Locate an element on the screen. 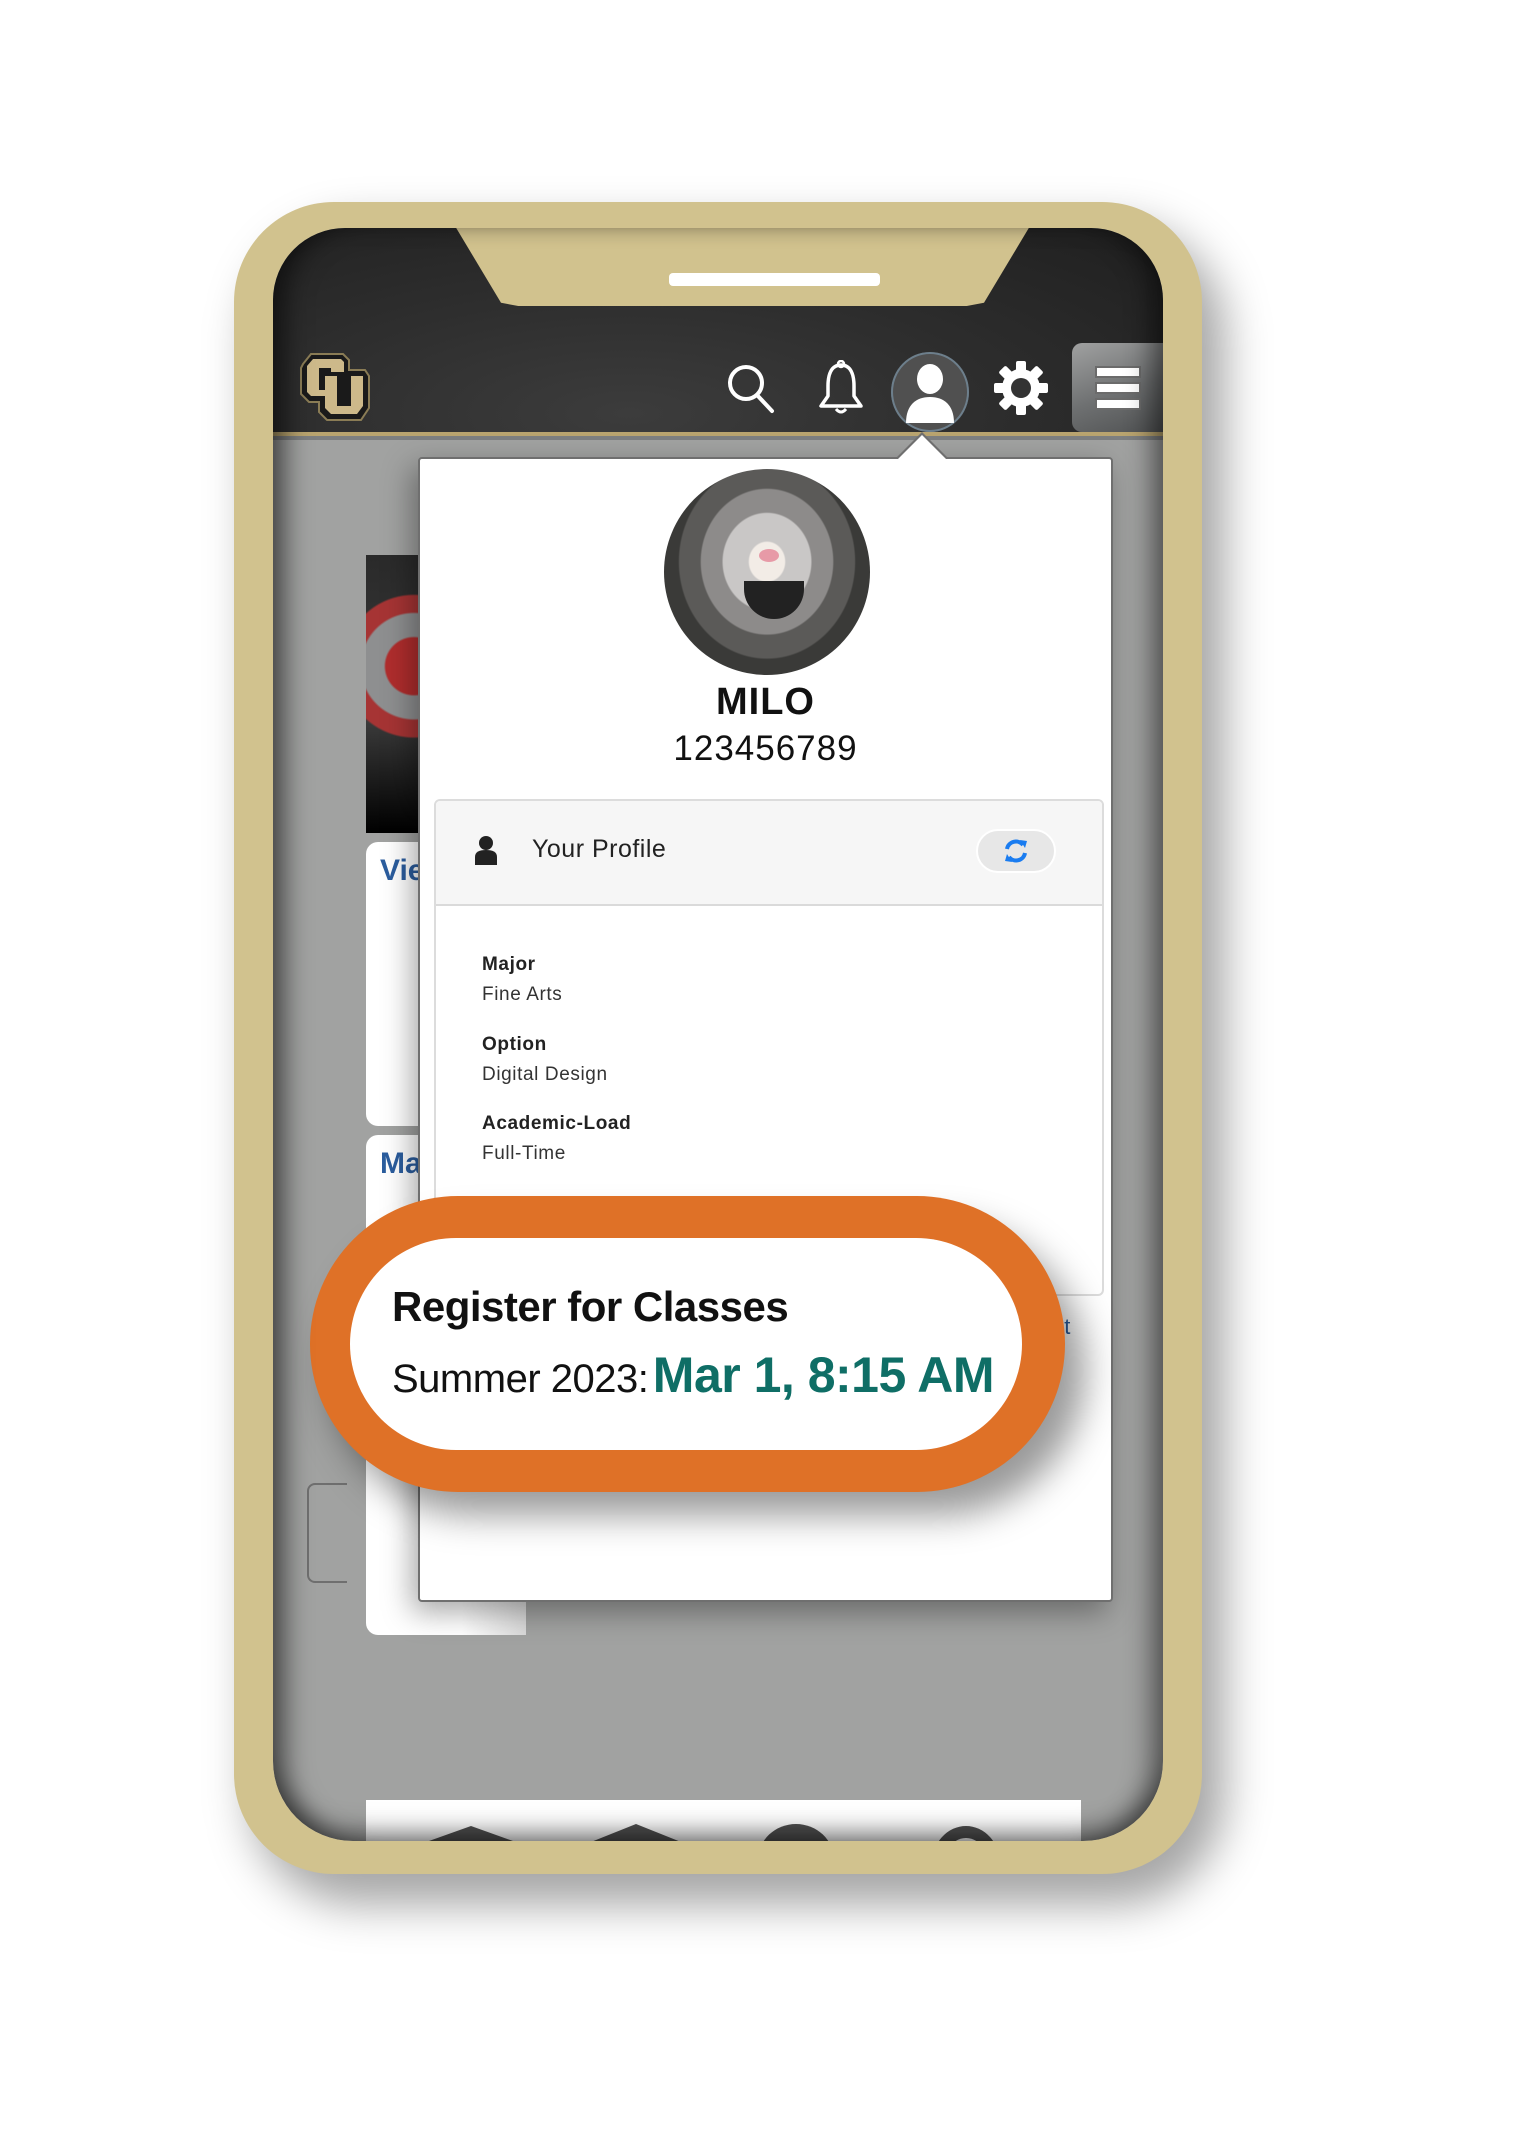  search-button is located at coordinates (751, 388).